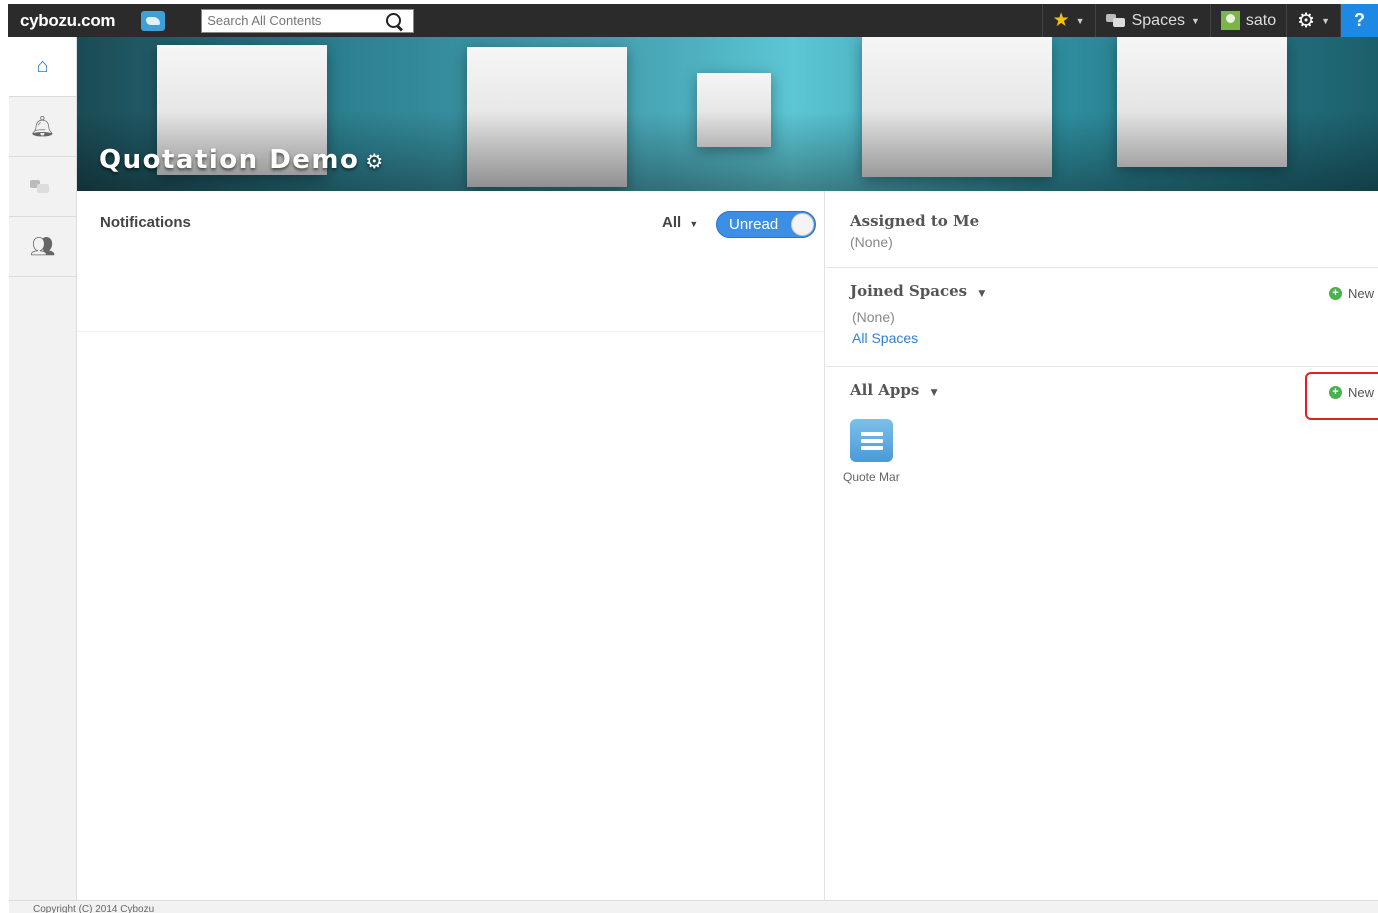 The width and height of the screenshot is (1378, 913). I want to click on notifications-title: Notifications, so click(145, 222).